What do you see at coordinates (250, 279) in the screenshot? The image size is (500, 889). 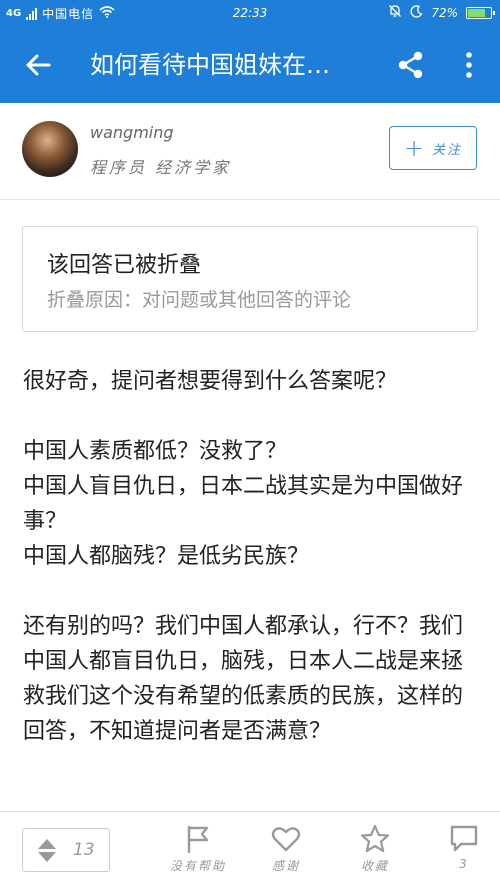 I see `collapsed-notice: 该回答已被折叠 折叠原因：对问题或其他回答的评论` at bounding box center [250, 279].